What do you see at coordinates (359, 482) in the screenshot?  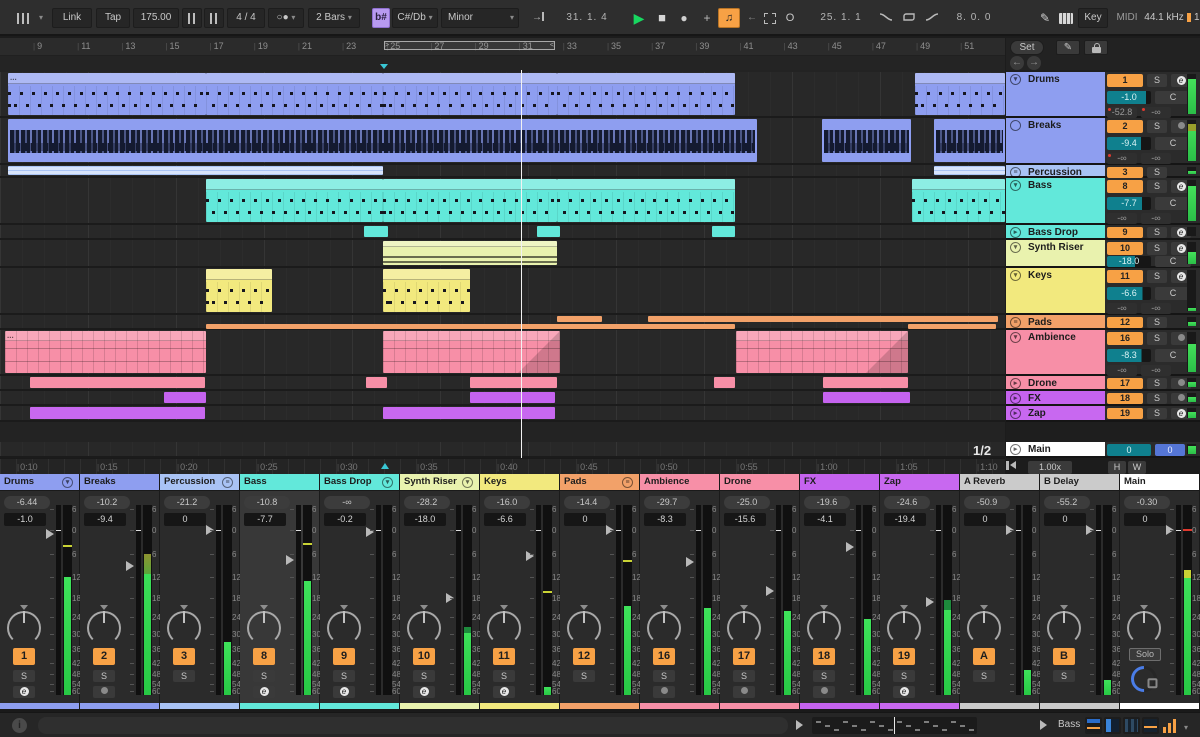 I see `strip-name: Bass Drop ▾` at bounding box center [359, 482].